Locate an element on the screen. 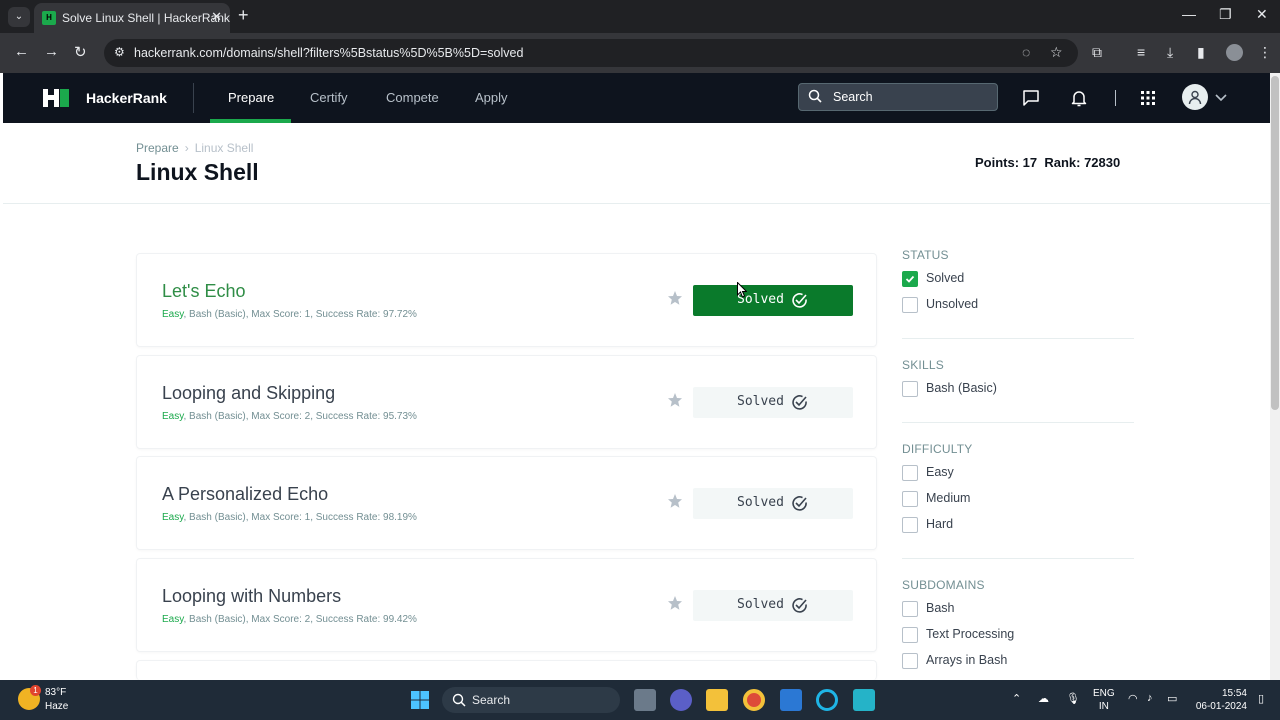 This screenshot has height=720, width=1280. challenge-title: Looping and Skipping is located at coordinates (248, 393).